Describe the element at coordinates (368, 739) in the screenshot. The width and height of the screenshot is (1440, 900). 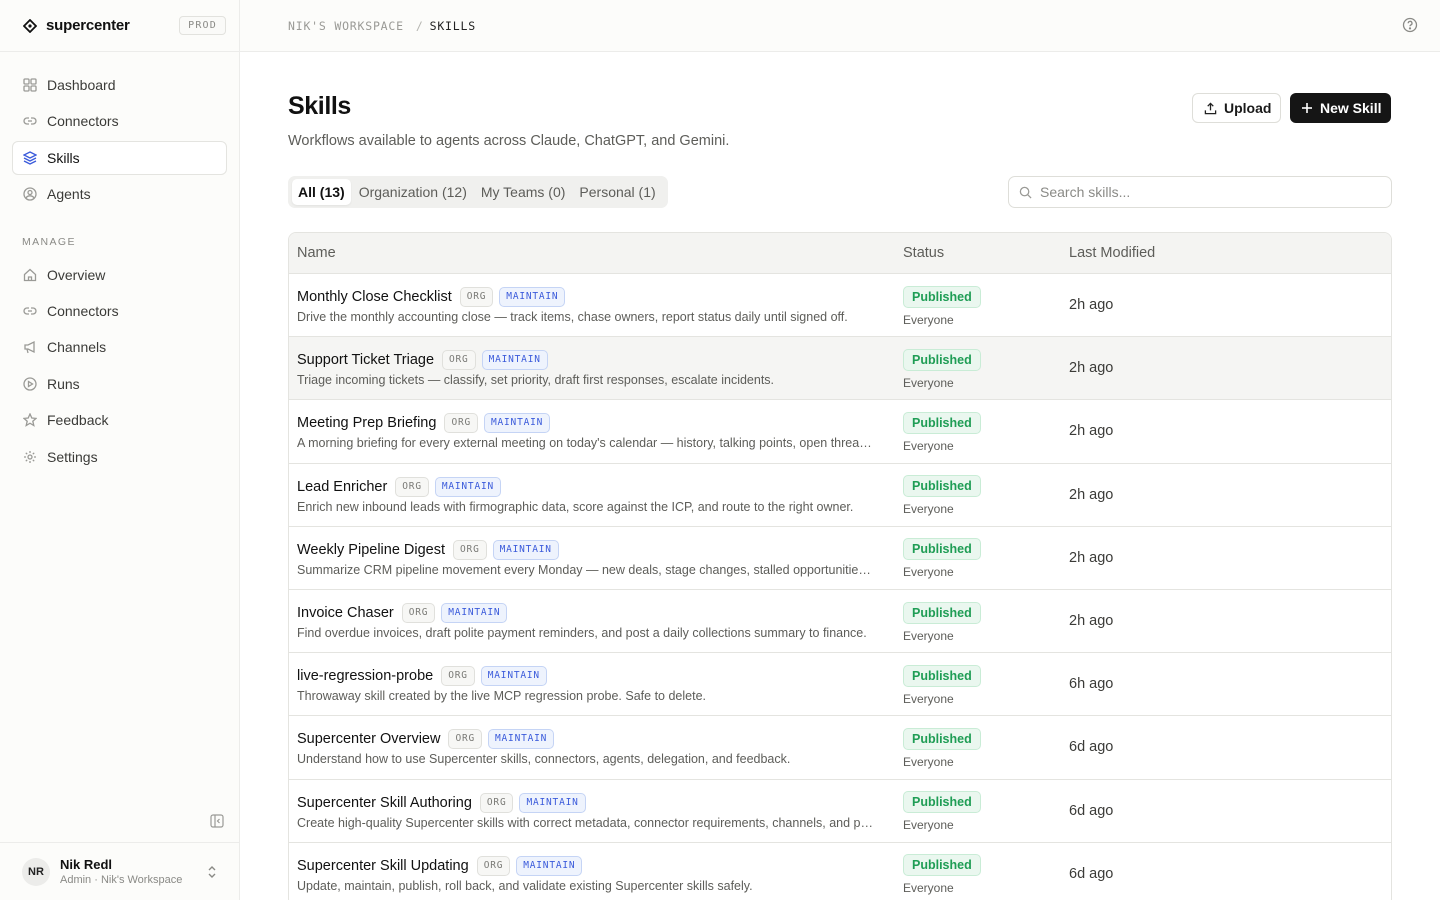
I see `skill-name: Supercenter Overview` at that location.